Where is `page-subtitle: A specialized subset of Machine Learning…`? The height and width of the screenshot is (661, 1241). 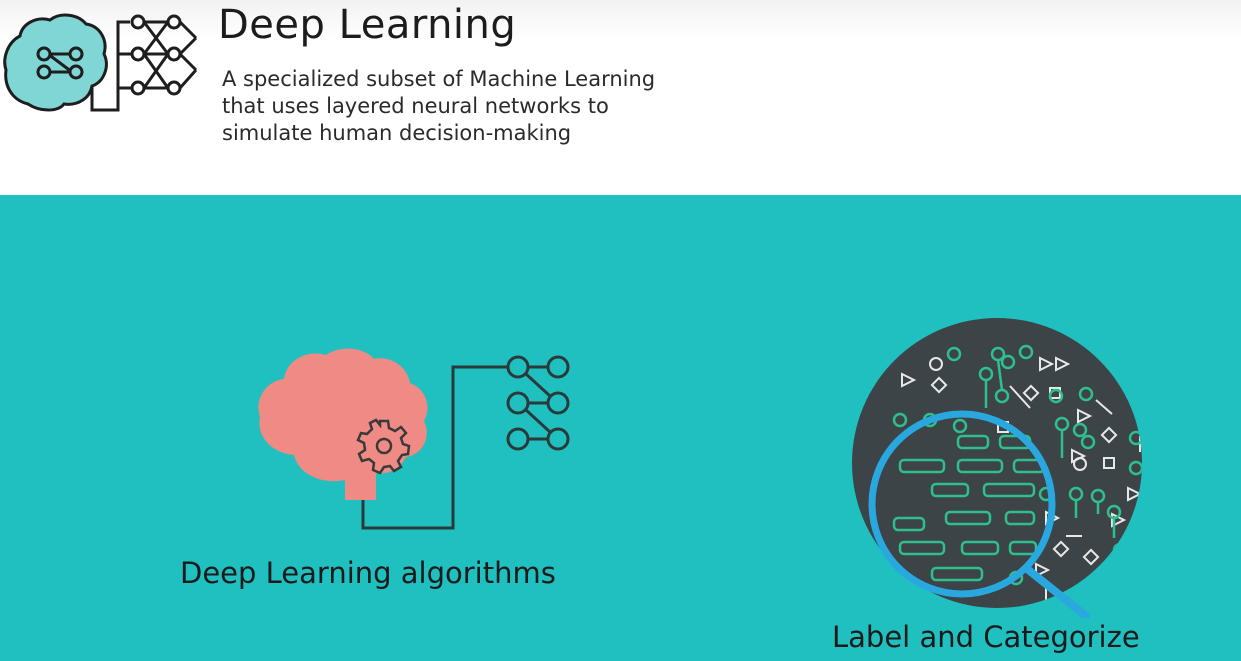
page-subtitle: A specialized subset of Machine Learning… is located at coordinates (438, 106).